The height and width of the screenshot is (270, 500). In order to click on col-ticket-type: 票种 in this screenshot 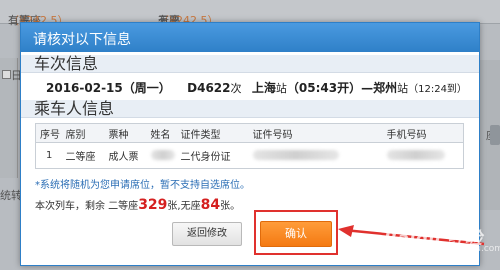, I will do `click(125, 133)`.